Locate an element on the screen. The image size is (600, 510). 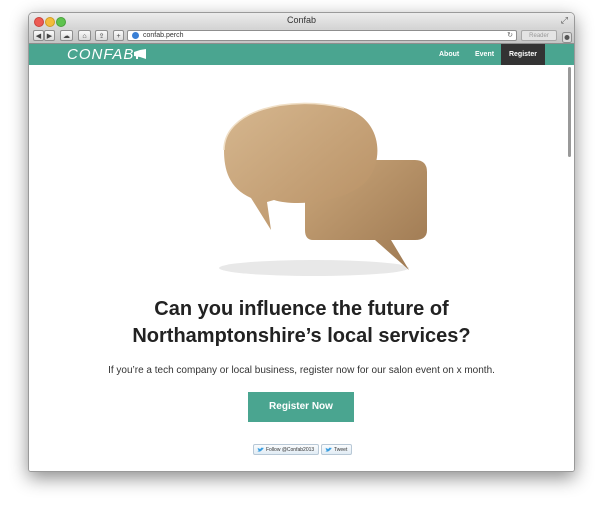
forward-button: ▶ is located at coordinates (49, 35).